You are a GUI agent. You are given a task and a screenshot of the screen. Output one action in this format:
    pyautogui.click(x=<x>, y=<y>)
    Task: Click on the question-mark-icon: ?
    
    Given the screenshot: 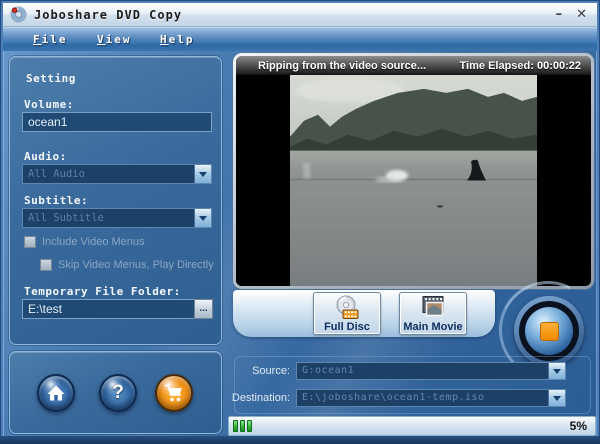 What is the action you would take?
    pyautogui.click(x=118, y=392)
    